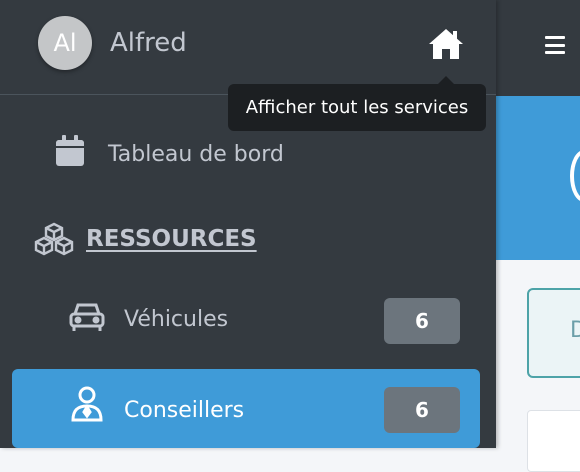  What do you see at coordinates (575, 330) in the screenshot?
I see `info-card-letter: D` at bounding box center [575, 330].